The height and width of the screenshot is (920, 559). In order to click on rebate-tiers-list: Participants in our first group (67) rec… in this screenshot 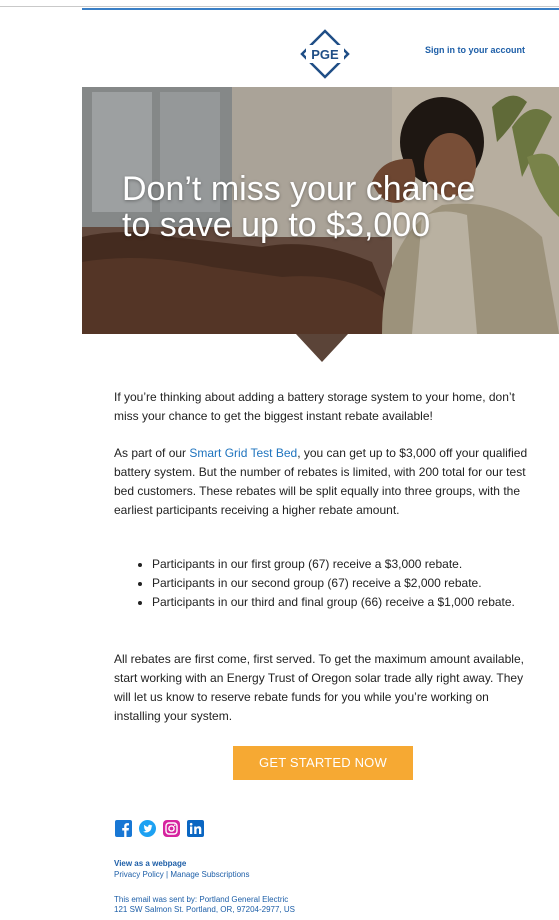, I will do `click(336, 583)`.